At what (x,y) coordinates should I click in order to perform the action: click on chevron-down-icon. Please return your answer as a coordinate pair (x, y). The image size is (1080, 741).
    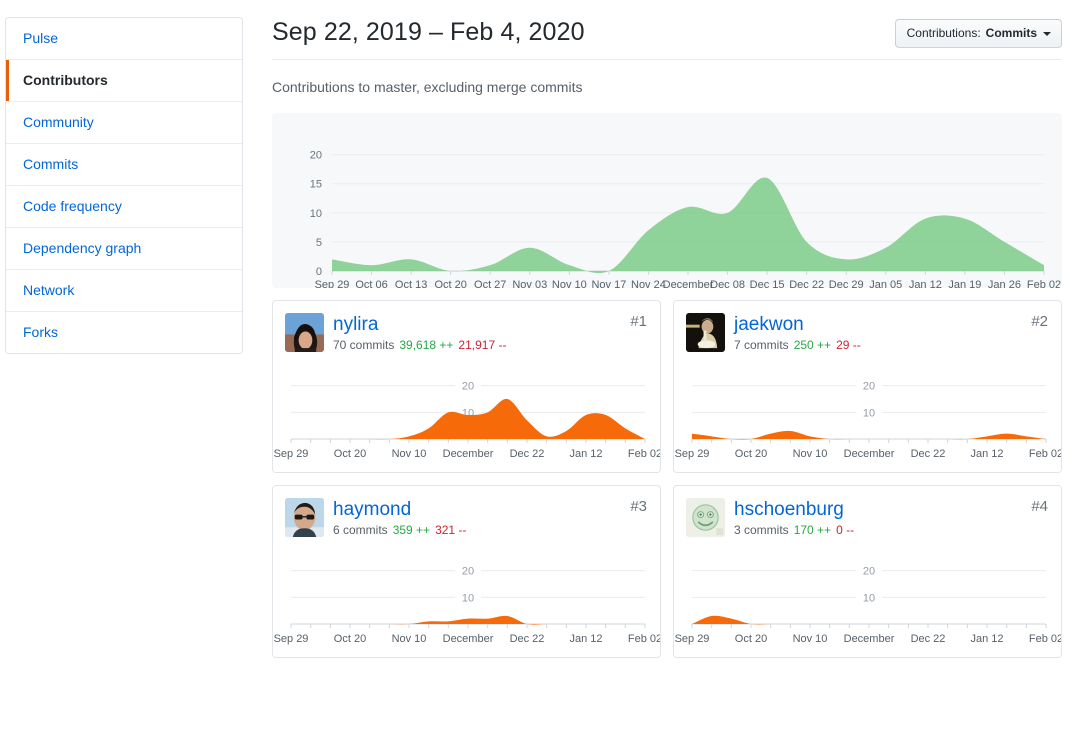
    Looking at the image, I should click on (1047, 34).